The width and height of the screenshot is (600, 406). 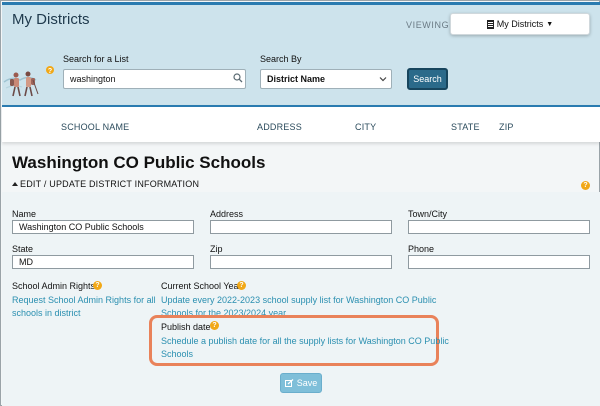 What do you see at coordinates (103, 262) in the screenshot?
I see `state-input: MD` at bounding box center [103, 262].